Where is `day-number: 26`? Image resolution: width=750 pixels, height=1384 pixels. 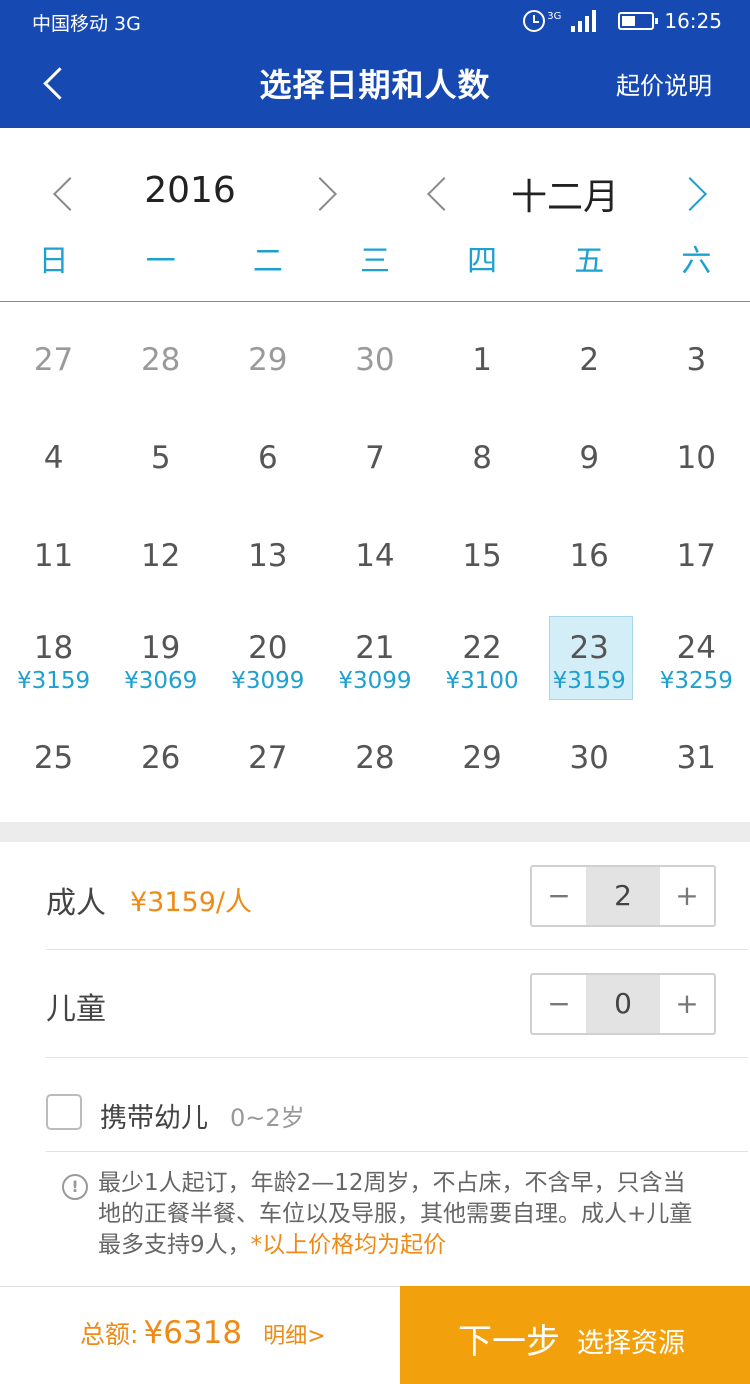
day-number: 26 is located at coordinates (160, 758).